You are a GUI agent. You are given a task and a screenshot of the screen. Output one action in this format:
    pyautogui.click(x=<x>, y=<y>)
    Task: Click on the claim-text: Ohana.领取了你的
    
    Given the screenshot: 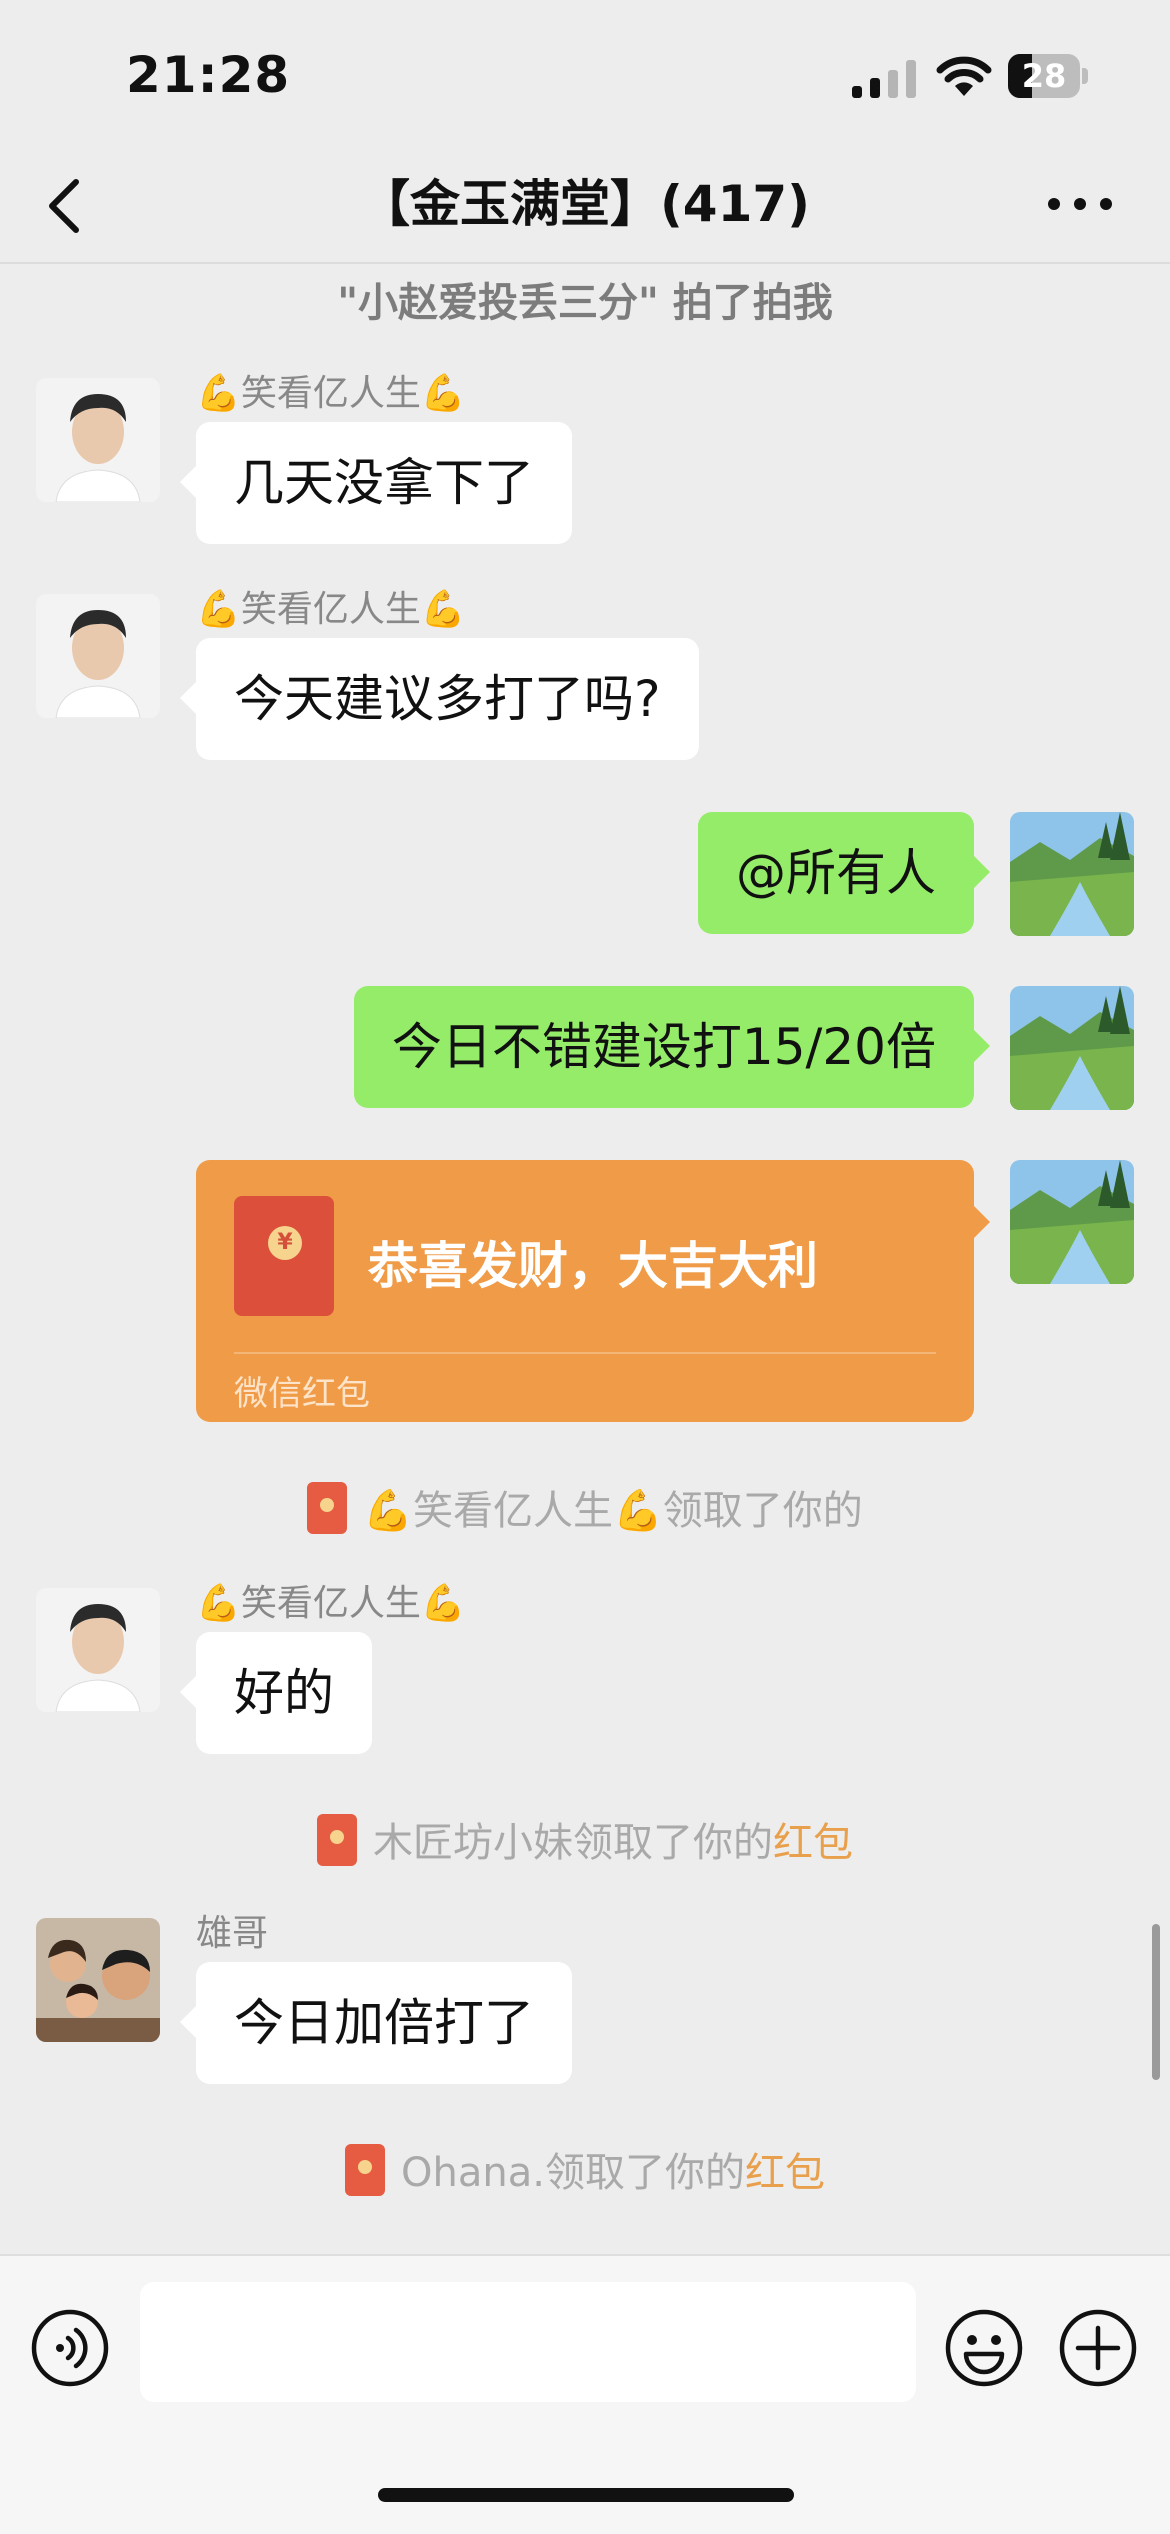 What is the action you would take?
    pyautogui.click(x=573, y=2173)
    